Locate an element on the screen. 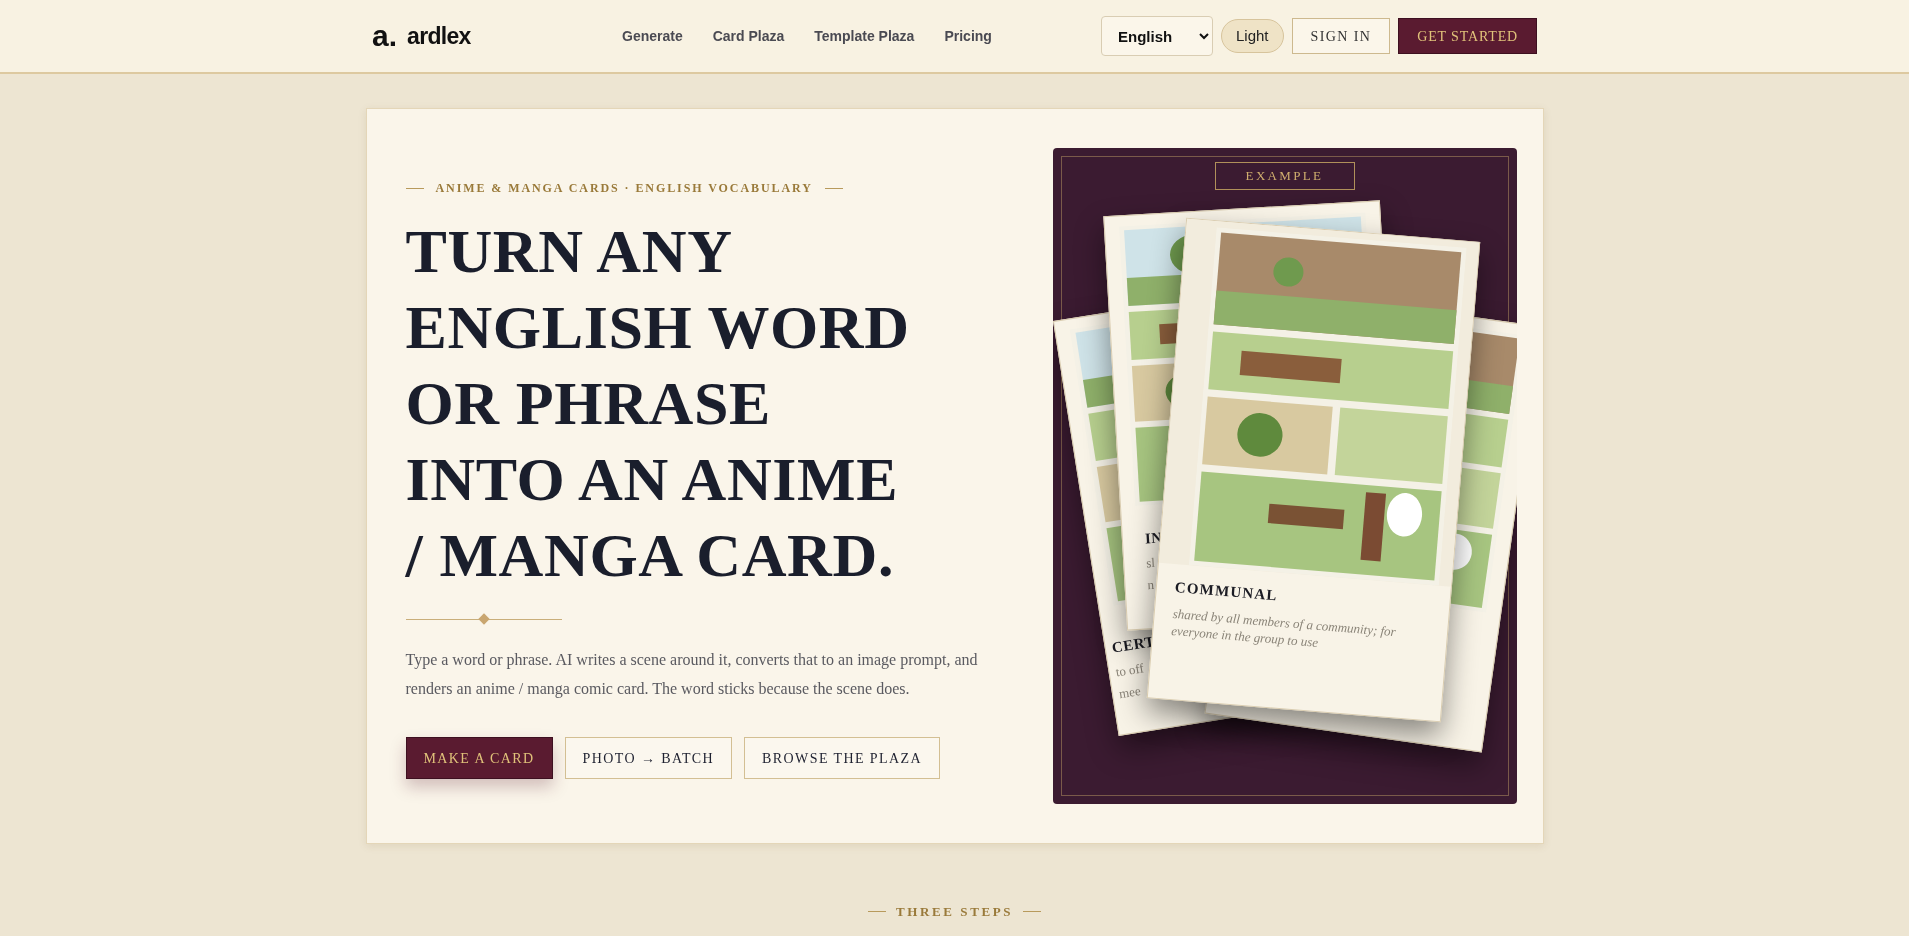  nav-link: Template Plaza is located at coordinates (864, 36).